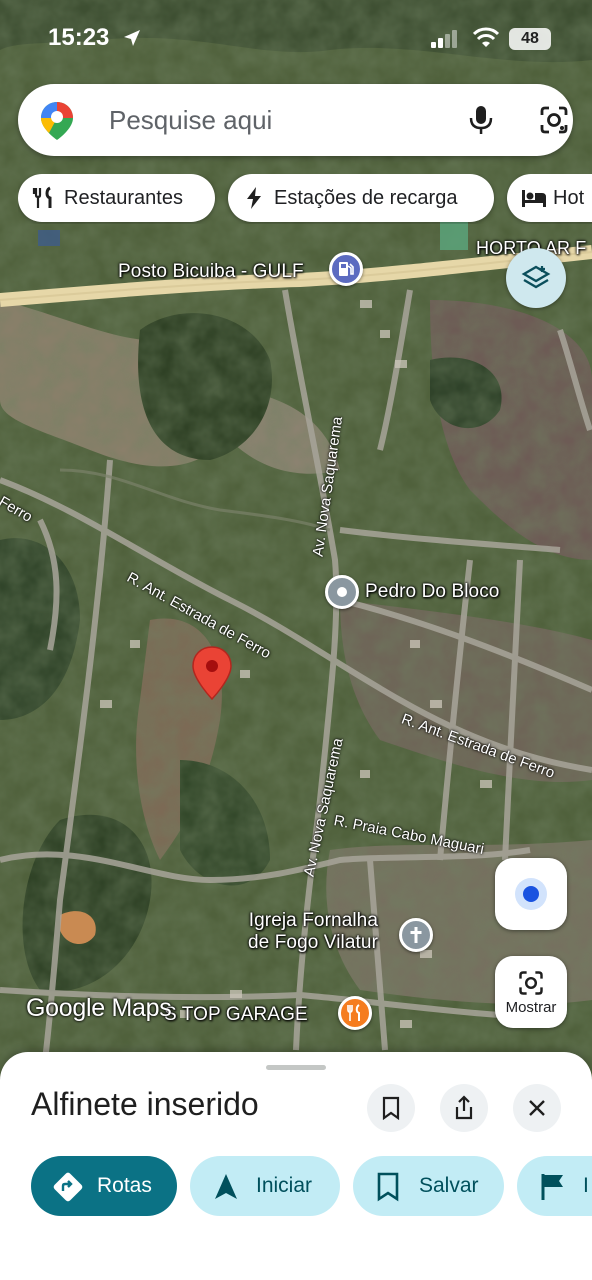  What do you see at coordinates (549, 198) in the screenshot?
I see `chip-hoteis: Hot` at bounding box center [549, 198].